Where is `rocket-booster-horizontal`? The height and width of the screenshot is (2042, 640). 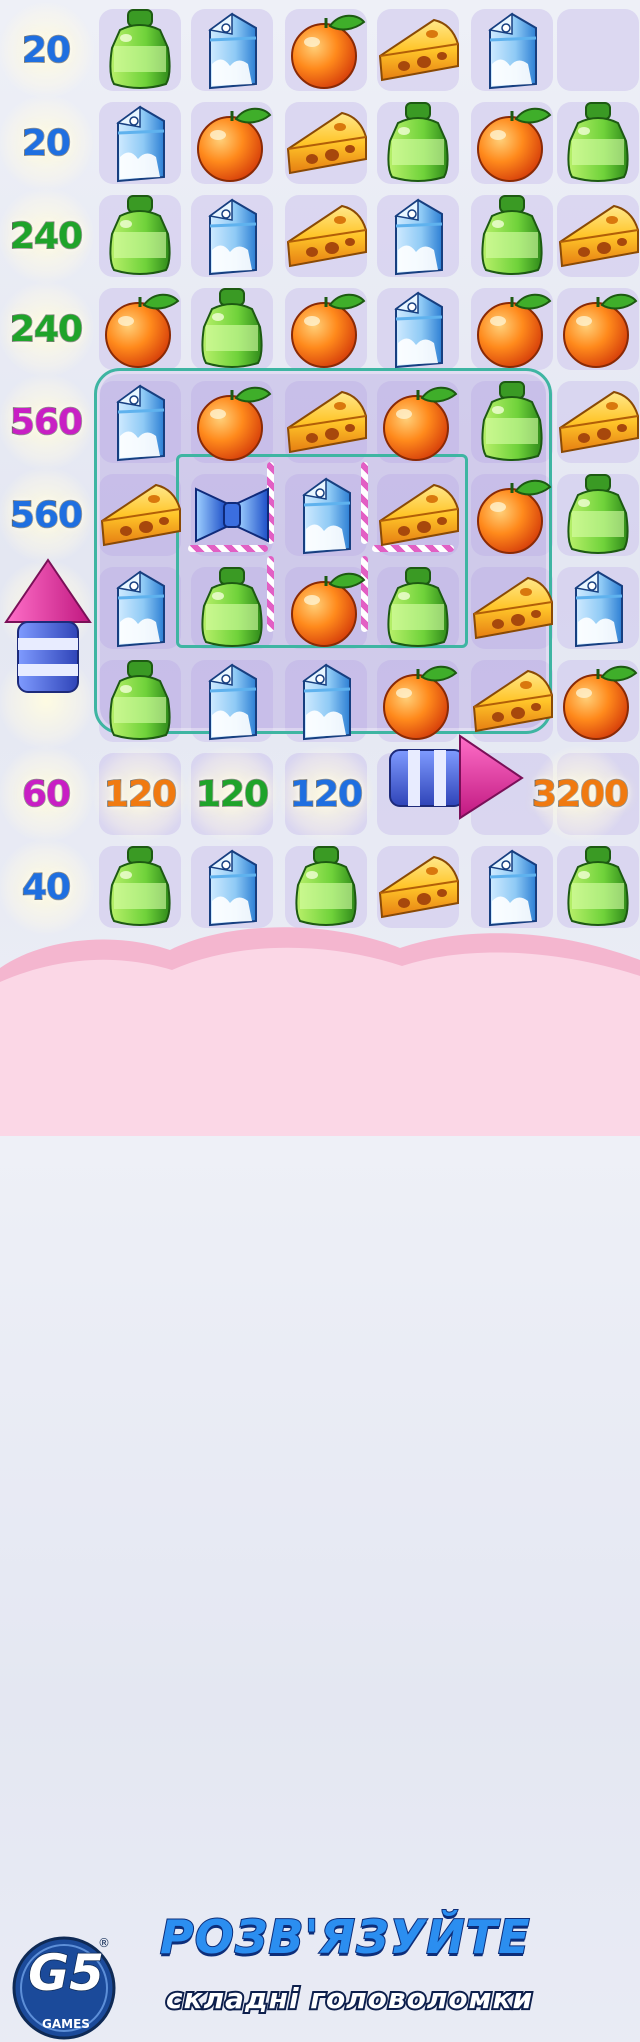 rocket-booster-horizontal is located at coordinates (456, 777).